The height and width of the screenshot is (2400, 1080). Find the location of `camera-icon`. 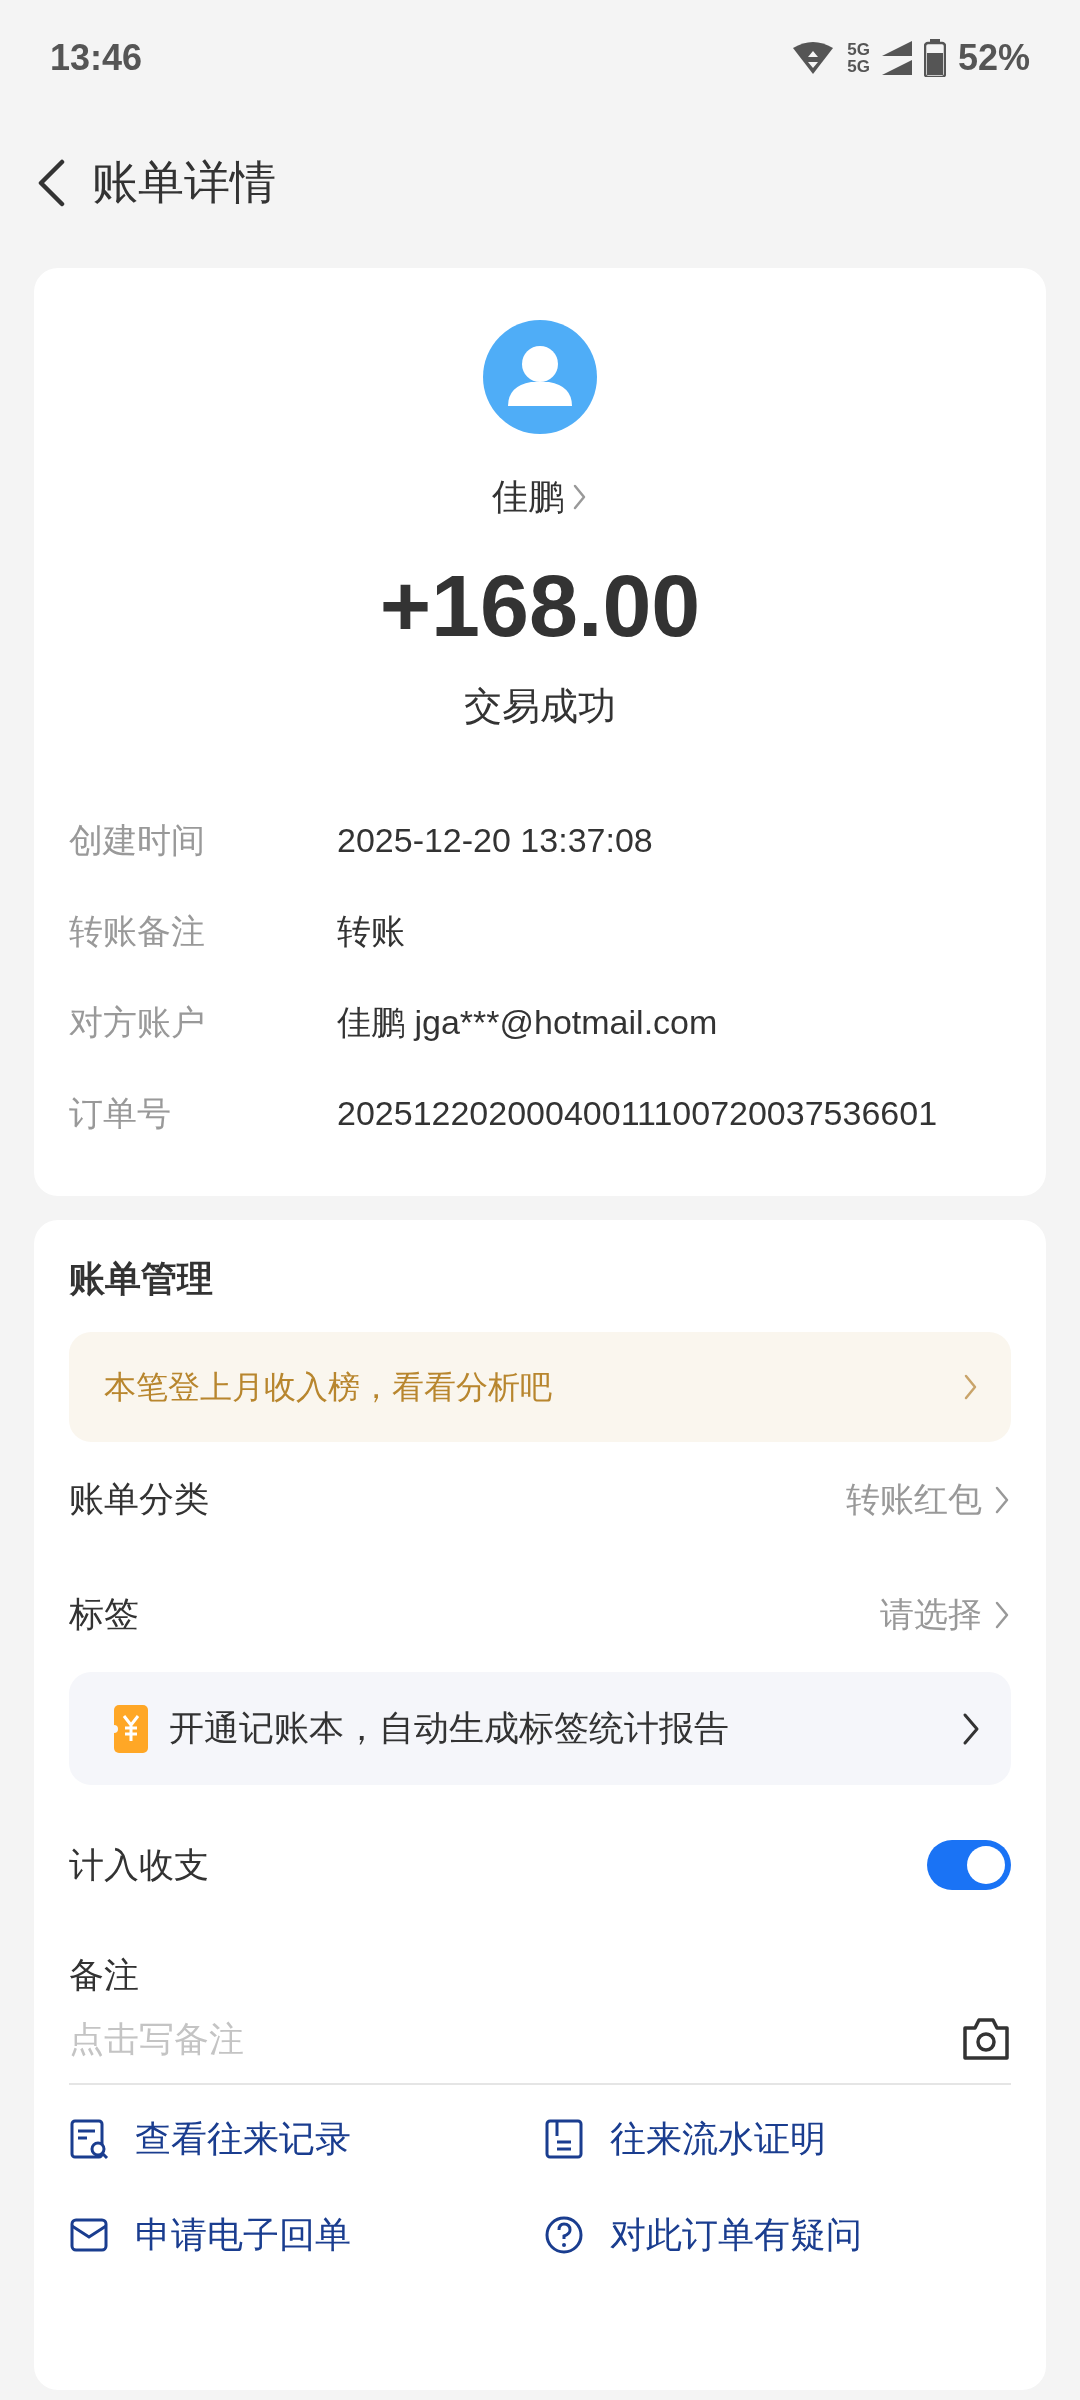

camera-icon is located at coordinates (986, 2039).